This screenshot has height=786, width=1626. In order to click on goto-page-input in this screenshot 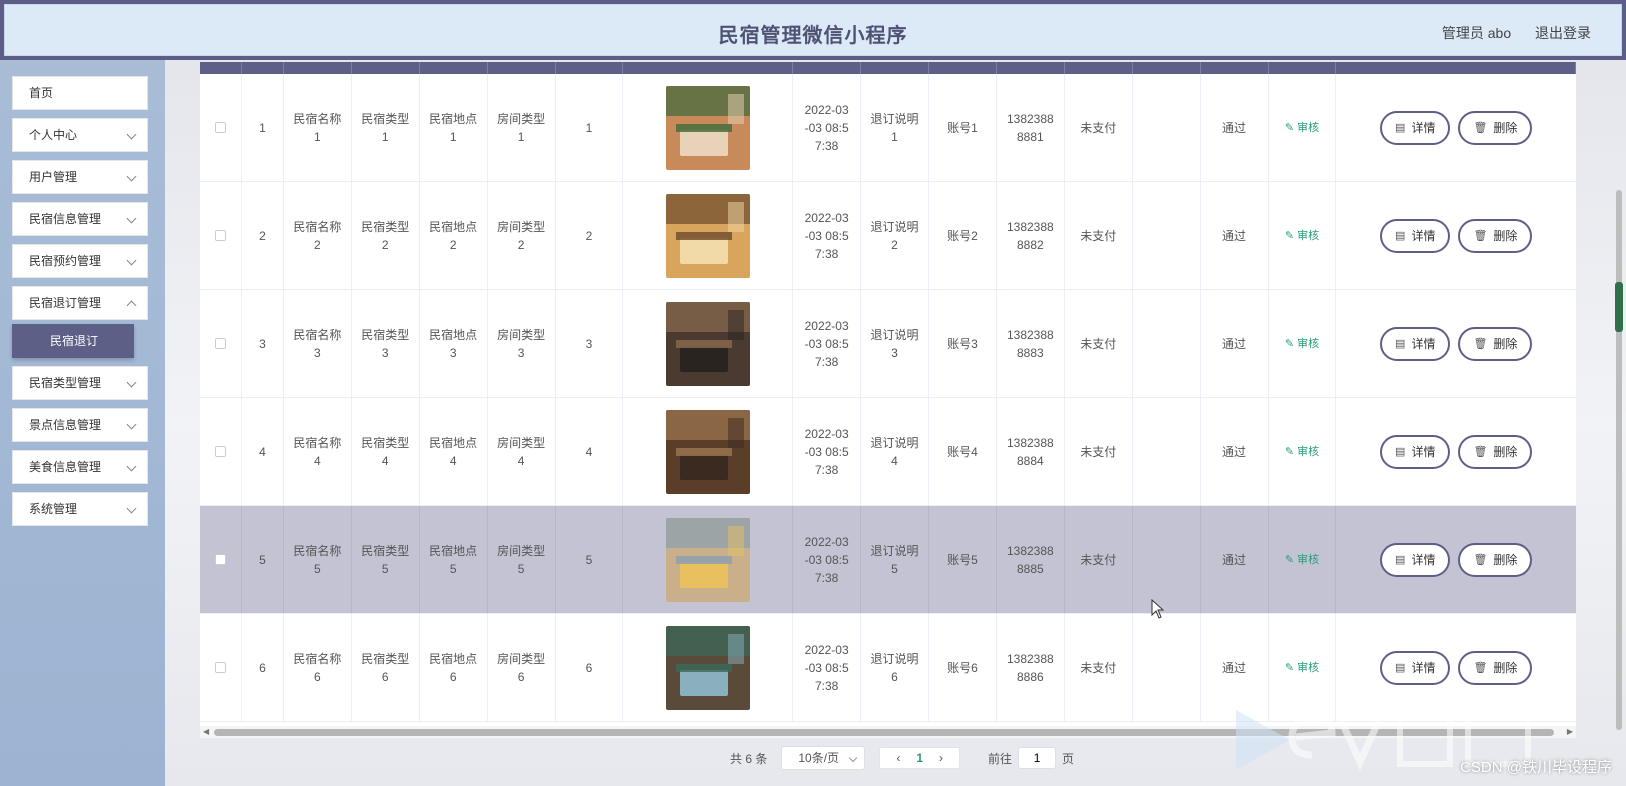, I will do `click(1037, 758)`.